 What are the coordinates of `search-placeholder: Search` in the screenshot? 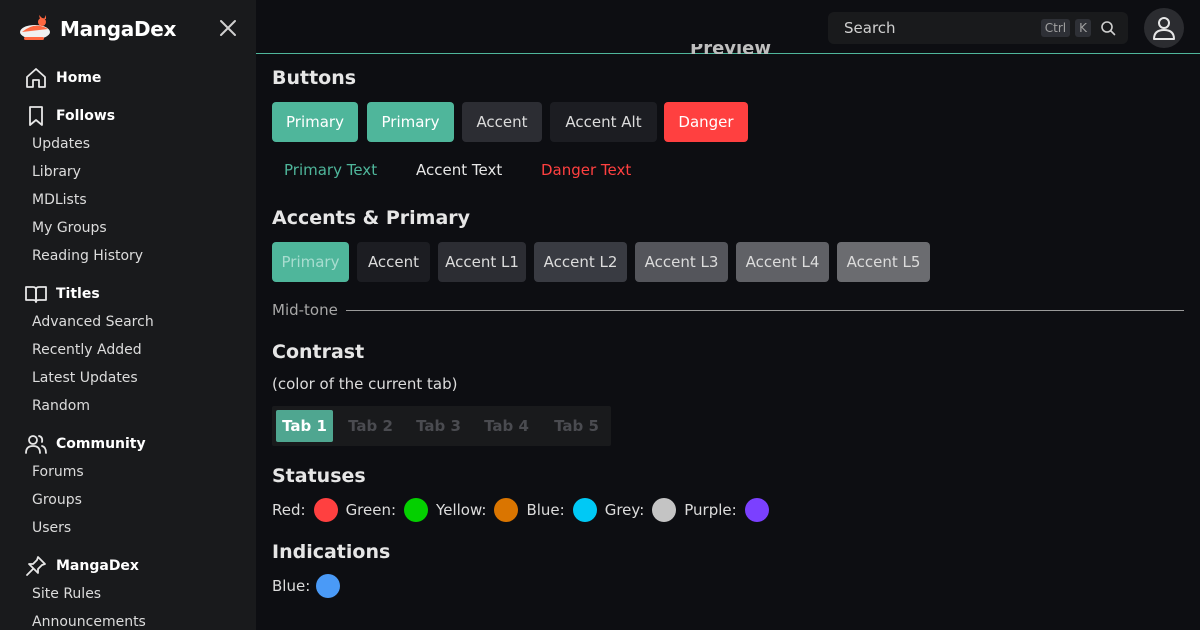 It's located at (870, 28).